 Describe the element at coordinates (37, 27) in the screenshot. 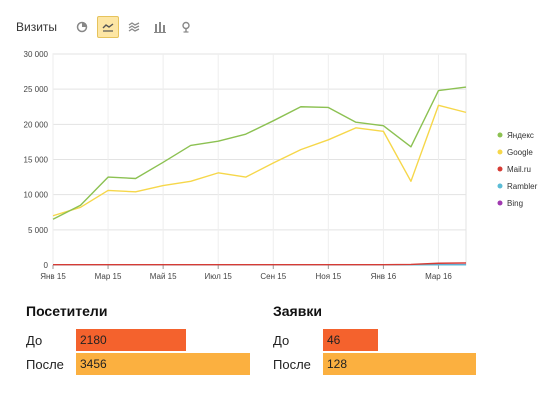

I see `chart-title: Визиты` at that location.